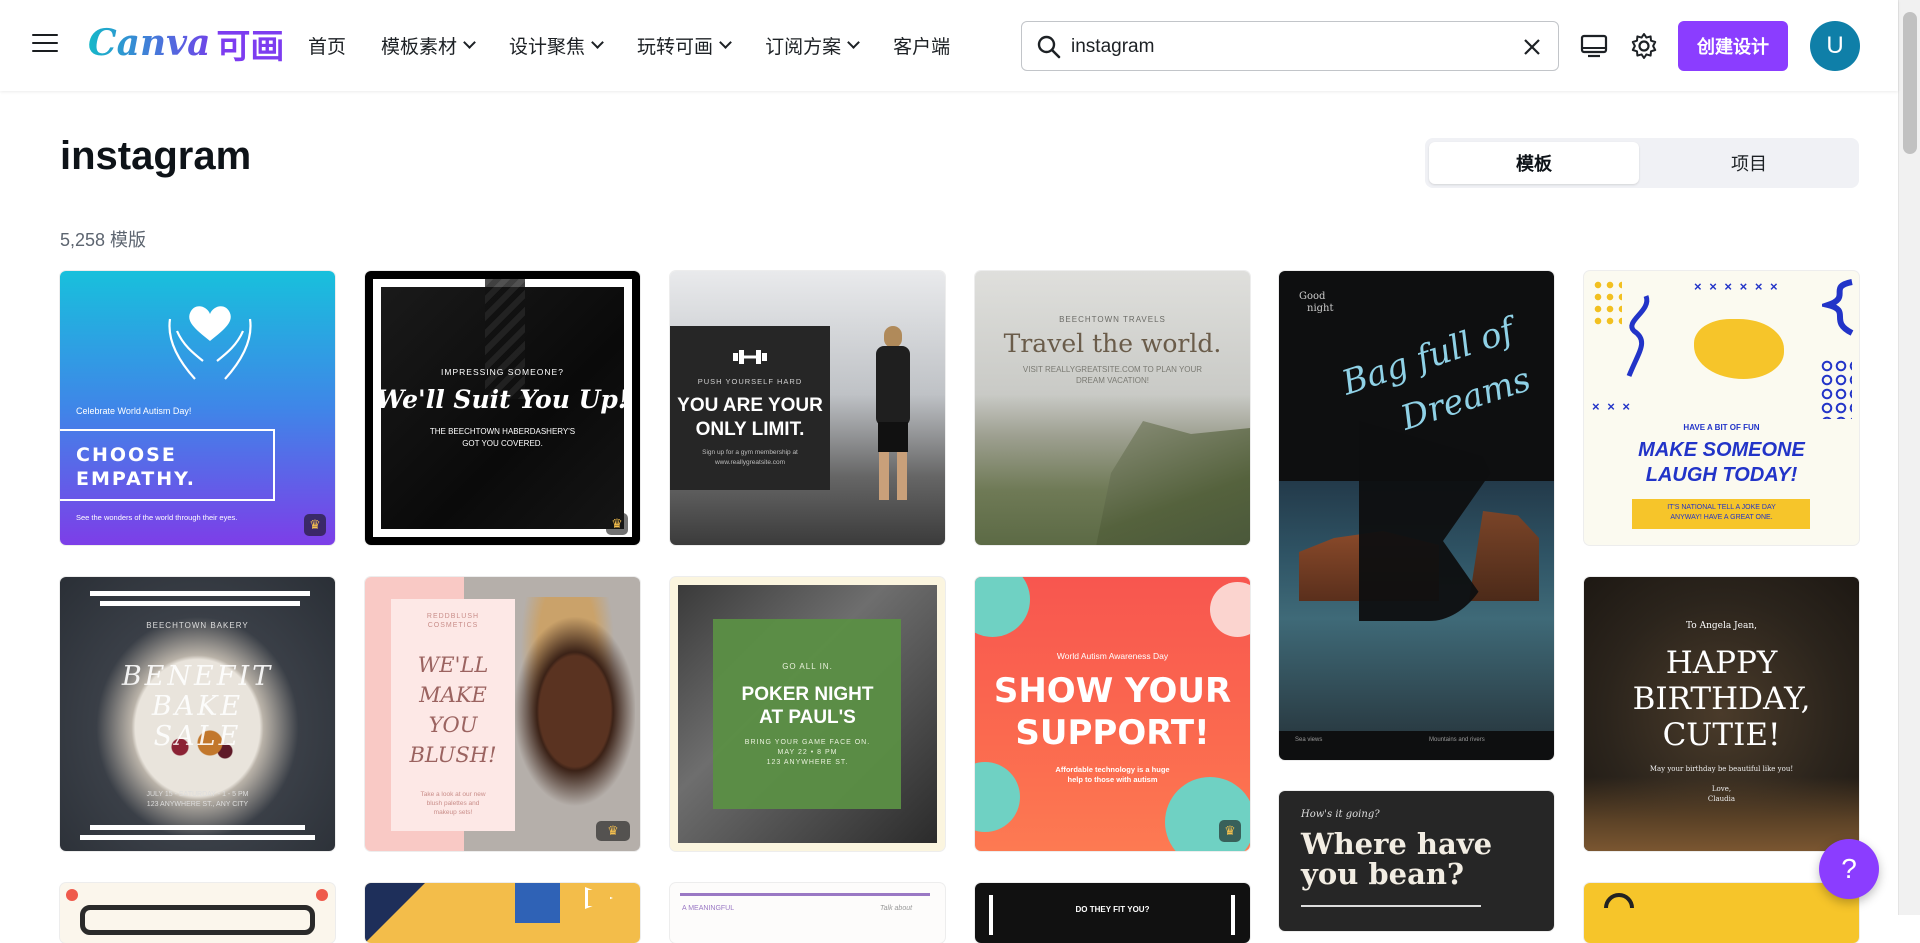  I want to click on dots, so click(1607, 304).